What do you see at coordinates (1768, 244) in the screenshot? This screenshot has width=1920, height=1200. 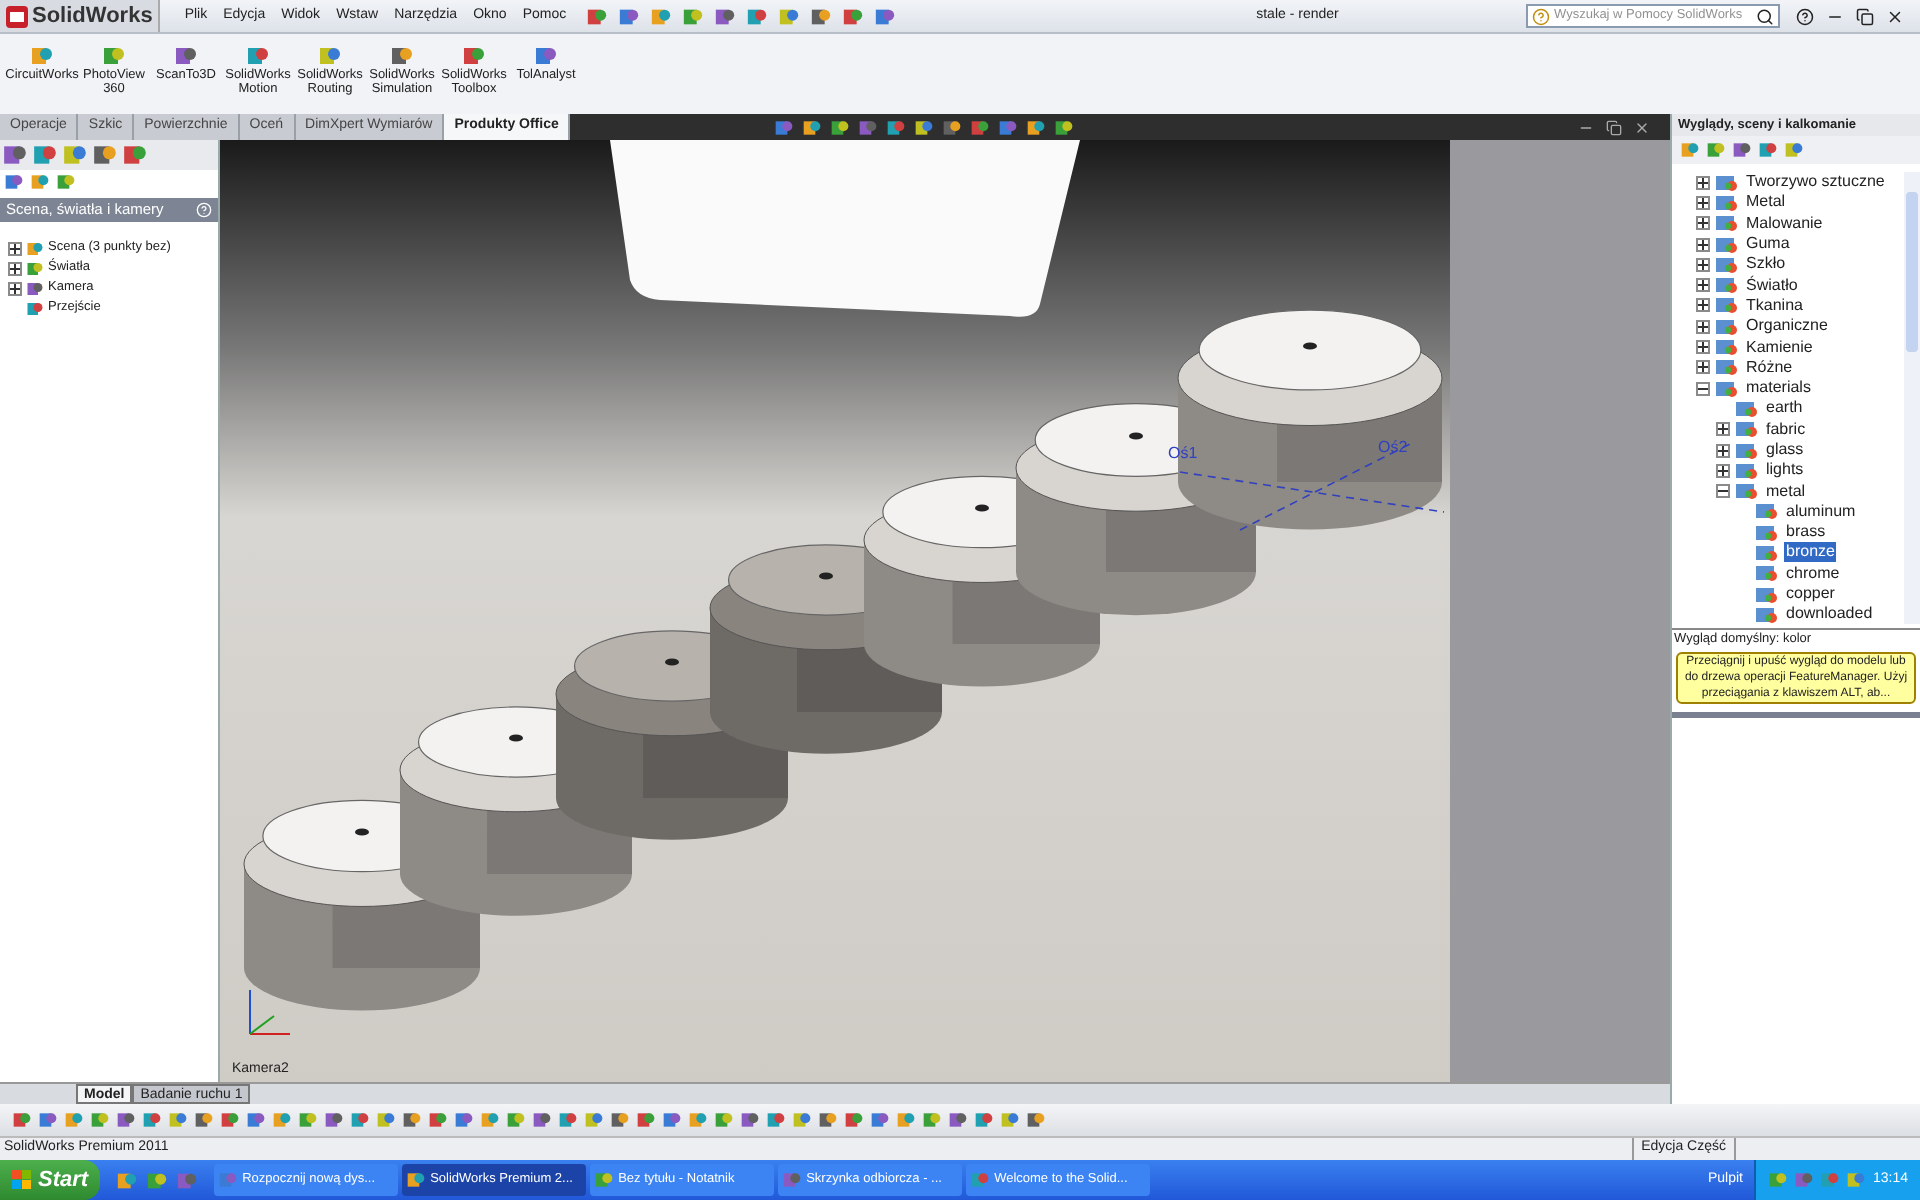 I see `tree-item: Guma` at bounding box center [1768, 244].